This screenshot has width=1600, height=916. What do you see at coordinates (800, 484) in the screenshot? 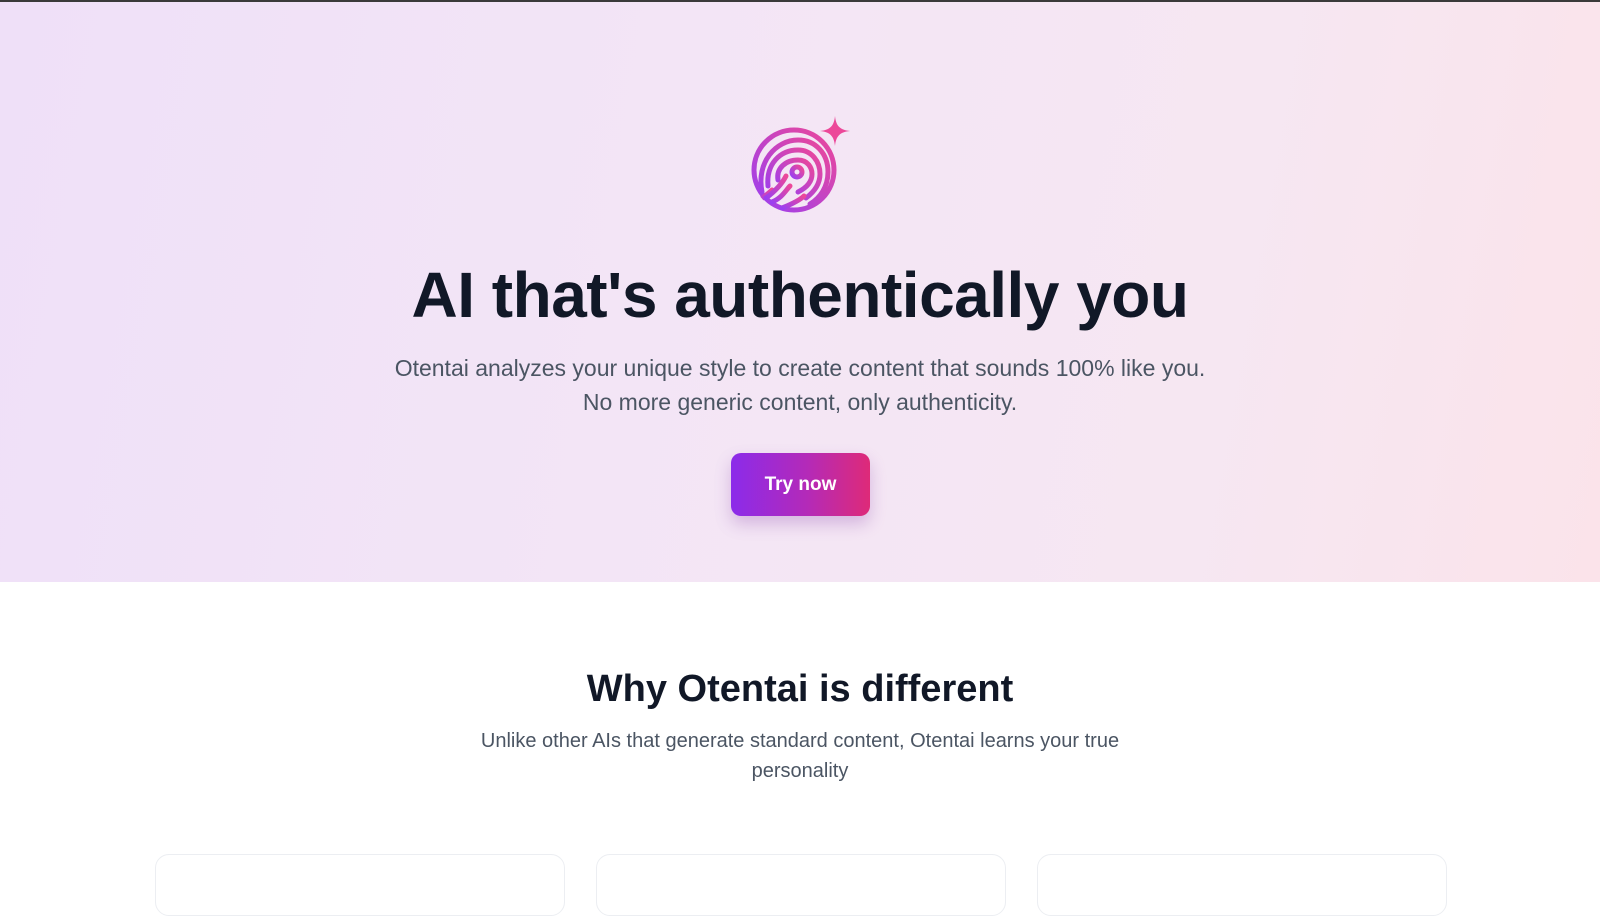
I see `try-now-button: Try now` at bounding box center [800, 484].